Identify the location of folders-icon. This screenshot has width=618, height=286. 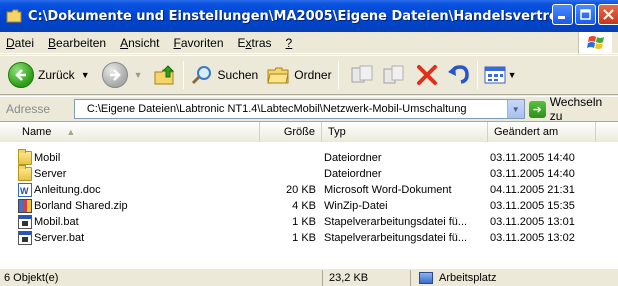
(278, 75).